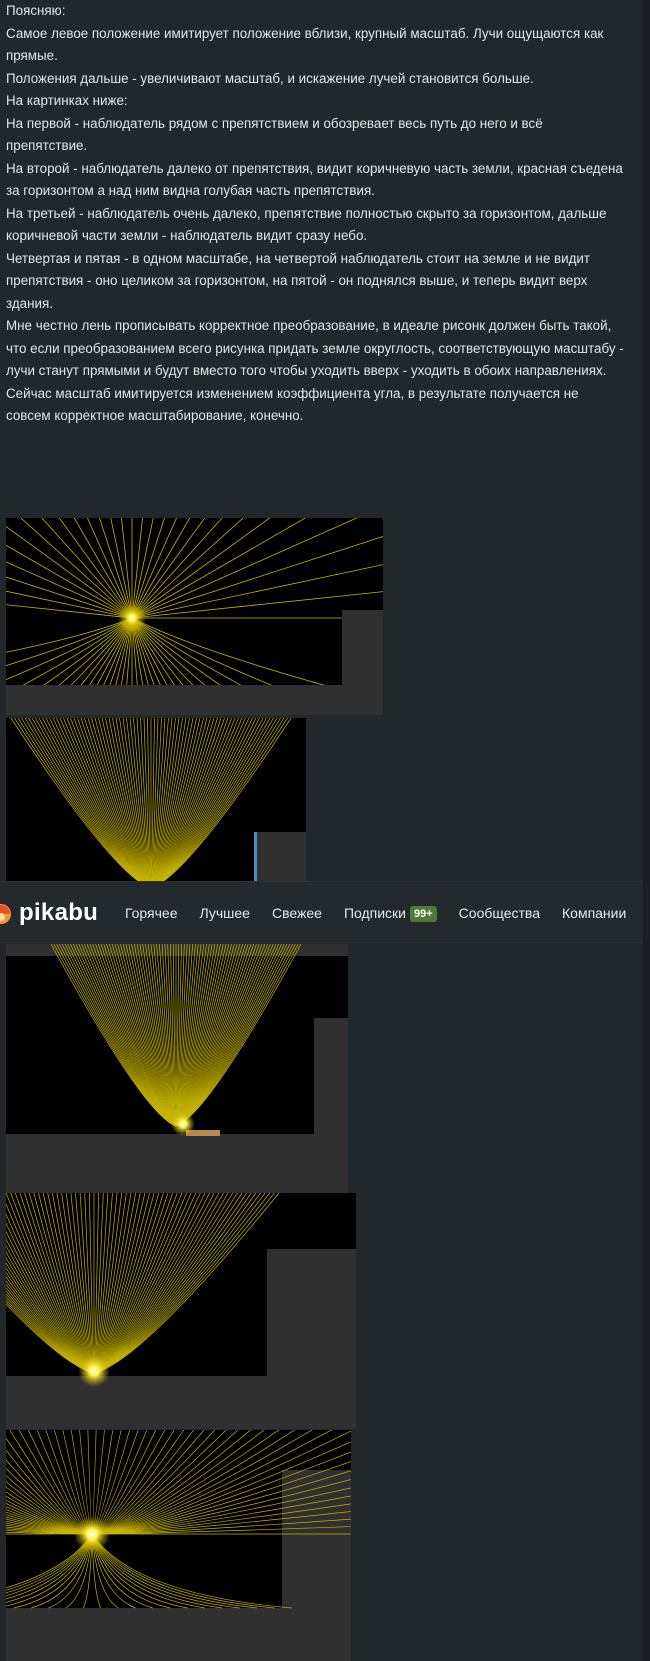 The image size is (650, 1661). What do you see at coordinates (225, 913) in the screenshot?
I see `nav-best: Лучшее` at bounding box center [225, 913].